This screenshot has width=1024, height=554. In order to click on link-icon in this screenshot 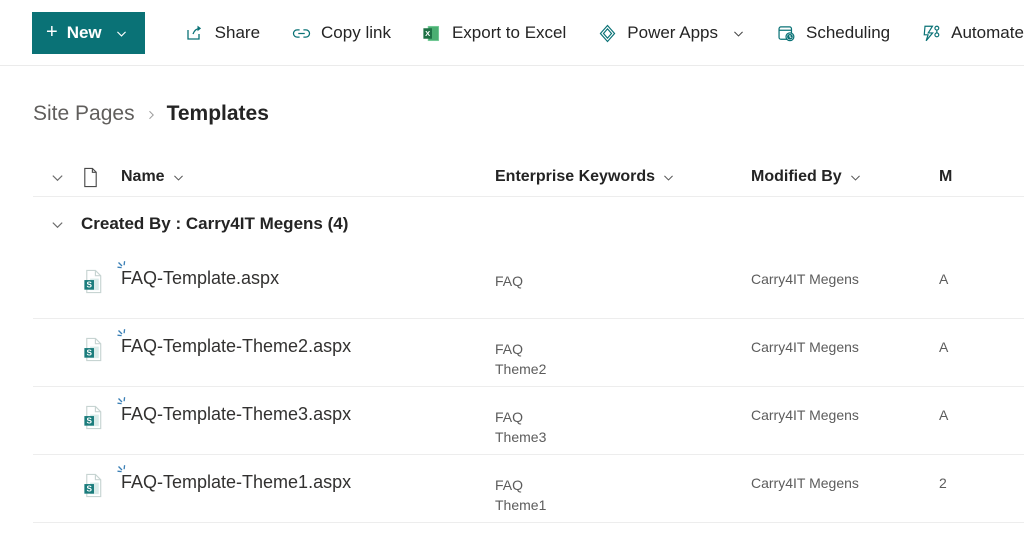, I will do `click(301, 33)`.